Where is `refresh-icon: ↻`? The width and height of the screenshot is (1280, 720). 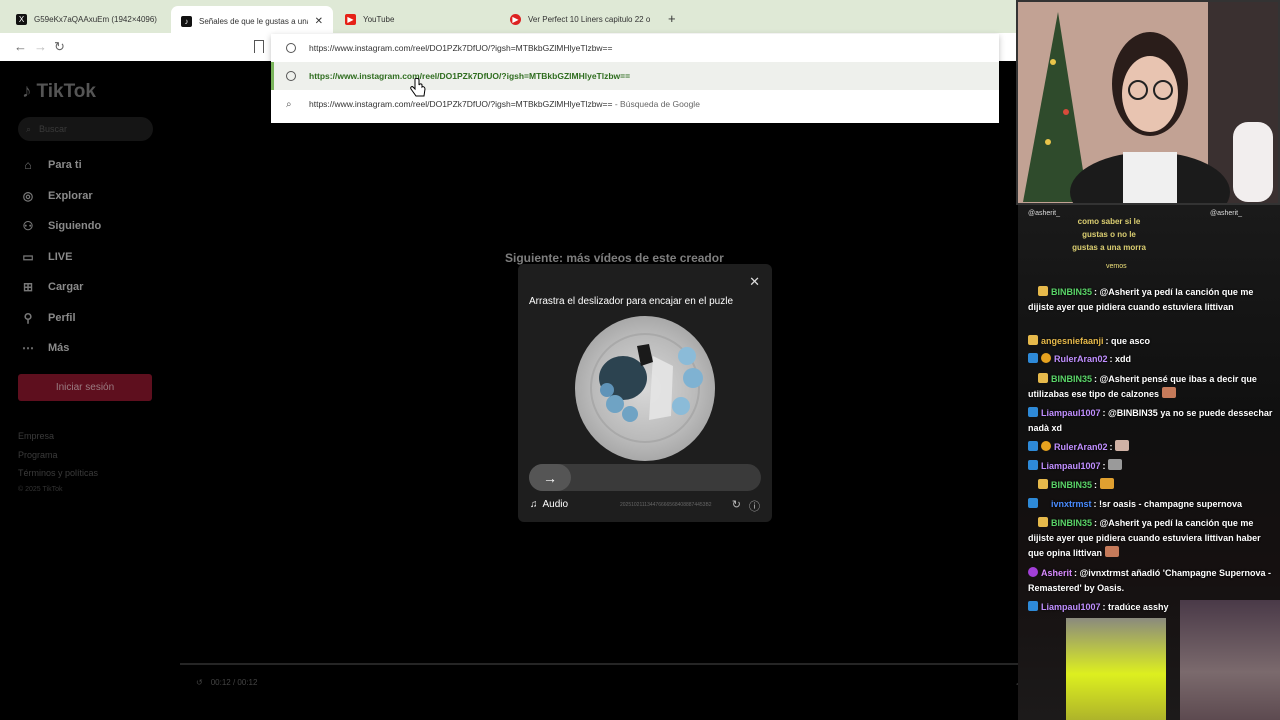
refresh-icon: ↻ is located at coordinates (736, 506).